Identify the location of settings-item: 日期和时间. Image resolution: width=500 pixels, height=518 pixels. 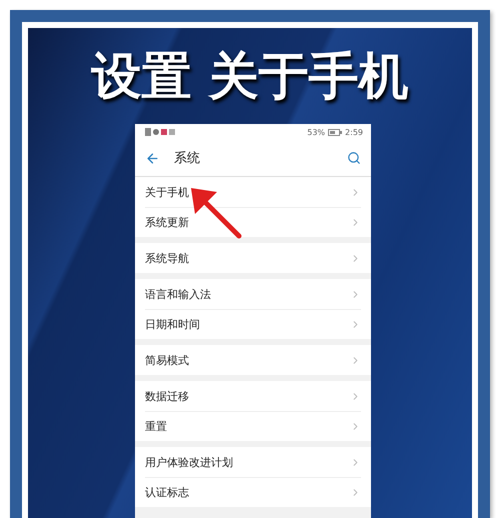
(253, 324).